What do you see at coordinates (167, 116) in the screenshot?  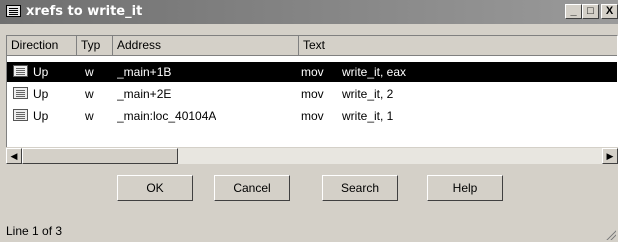 I see `row-address: _main:loc_40104A` at bounding box center [167, 116].